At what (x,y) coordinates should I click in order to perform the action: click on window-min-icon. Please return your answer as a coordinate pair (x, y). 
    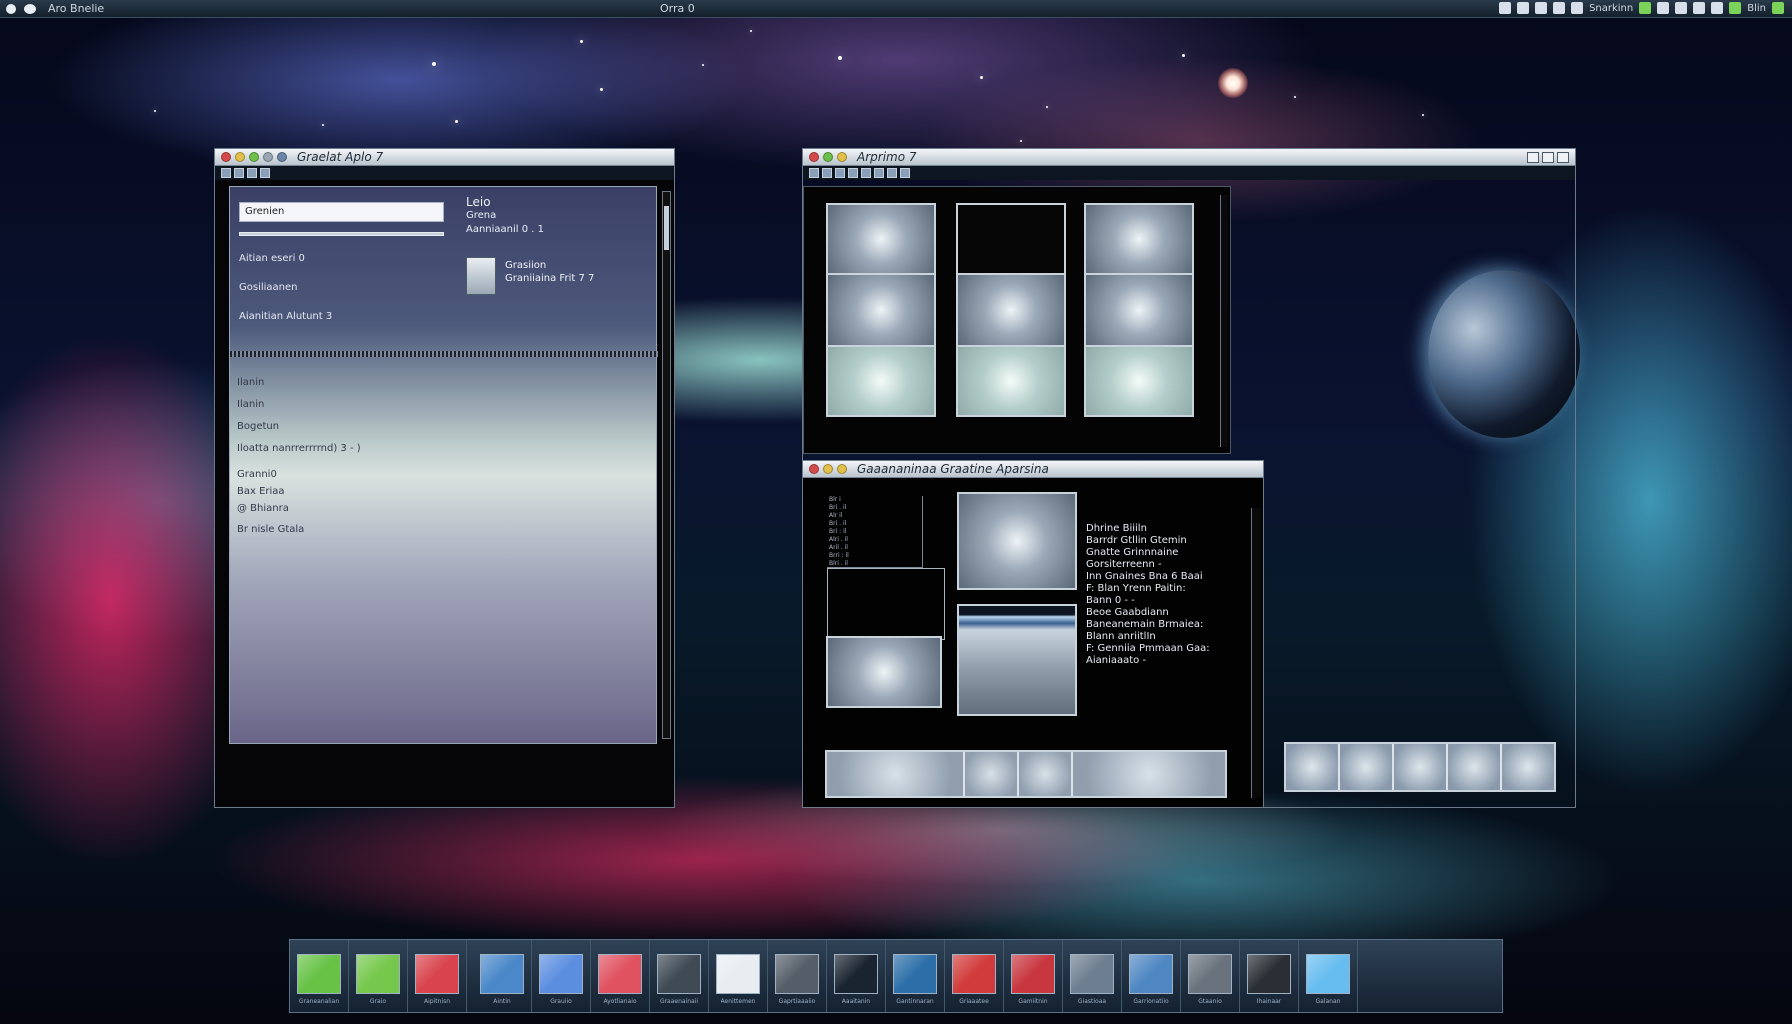
    Looking at the image, I should click on (1533, 157).